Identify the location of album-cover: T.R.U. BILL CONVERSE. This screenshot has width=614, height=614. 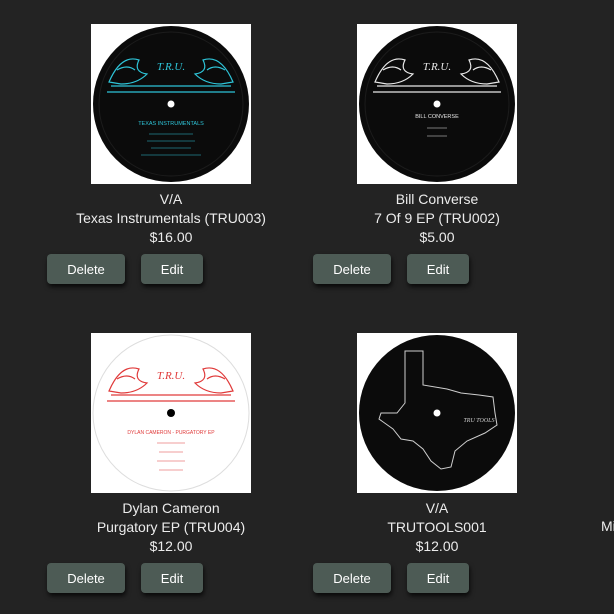
(437, 104).